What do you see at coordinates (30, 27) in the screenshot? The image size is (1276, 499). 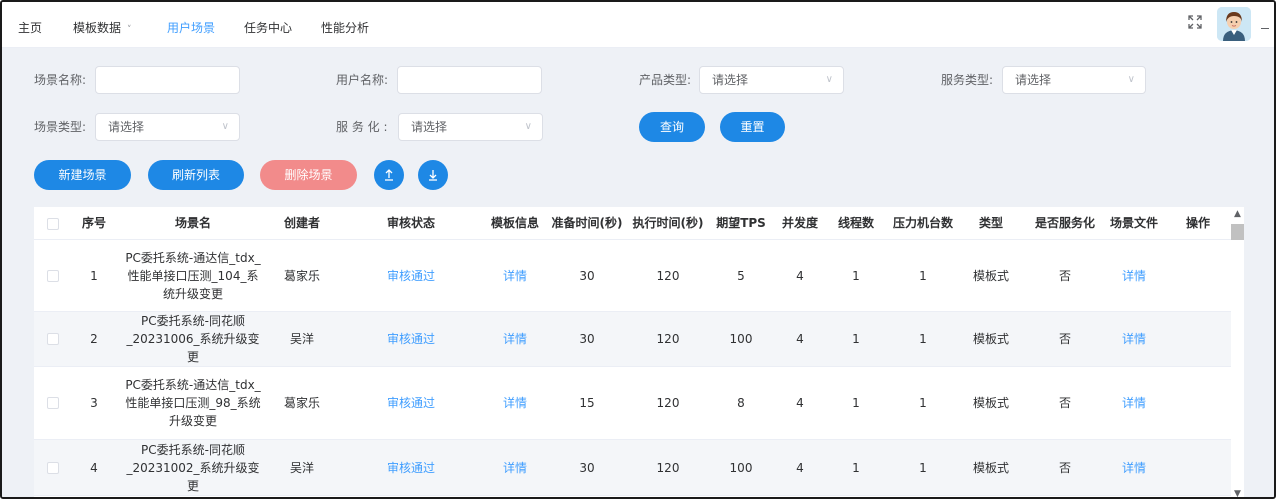 I see `nav-item-home: 主页` at bounding box center [30, 27].